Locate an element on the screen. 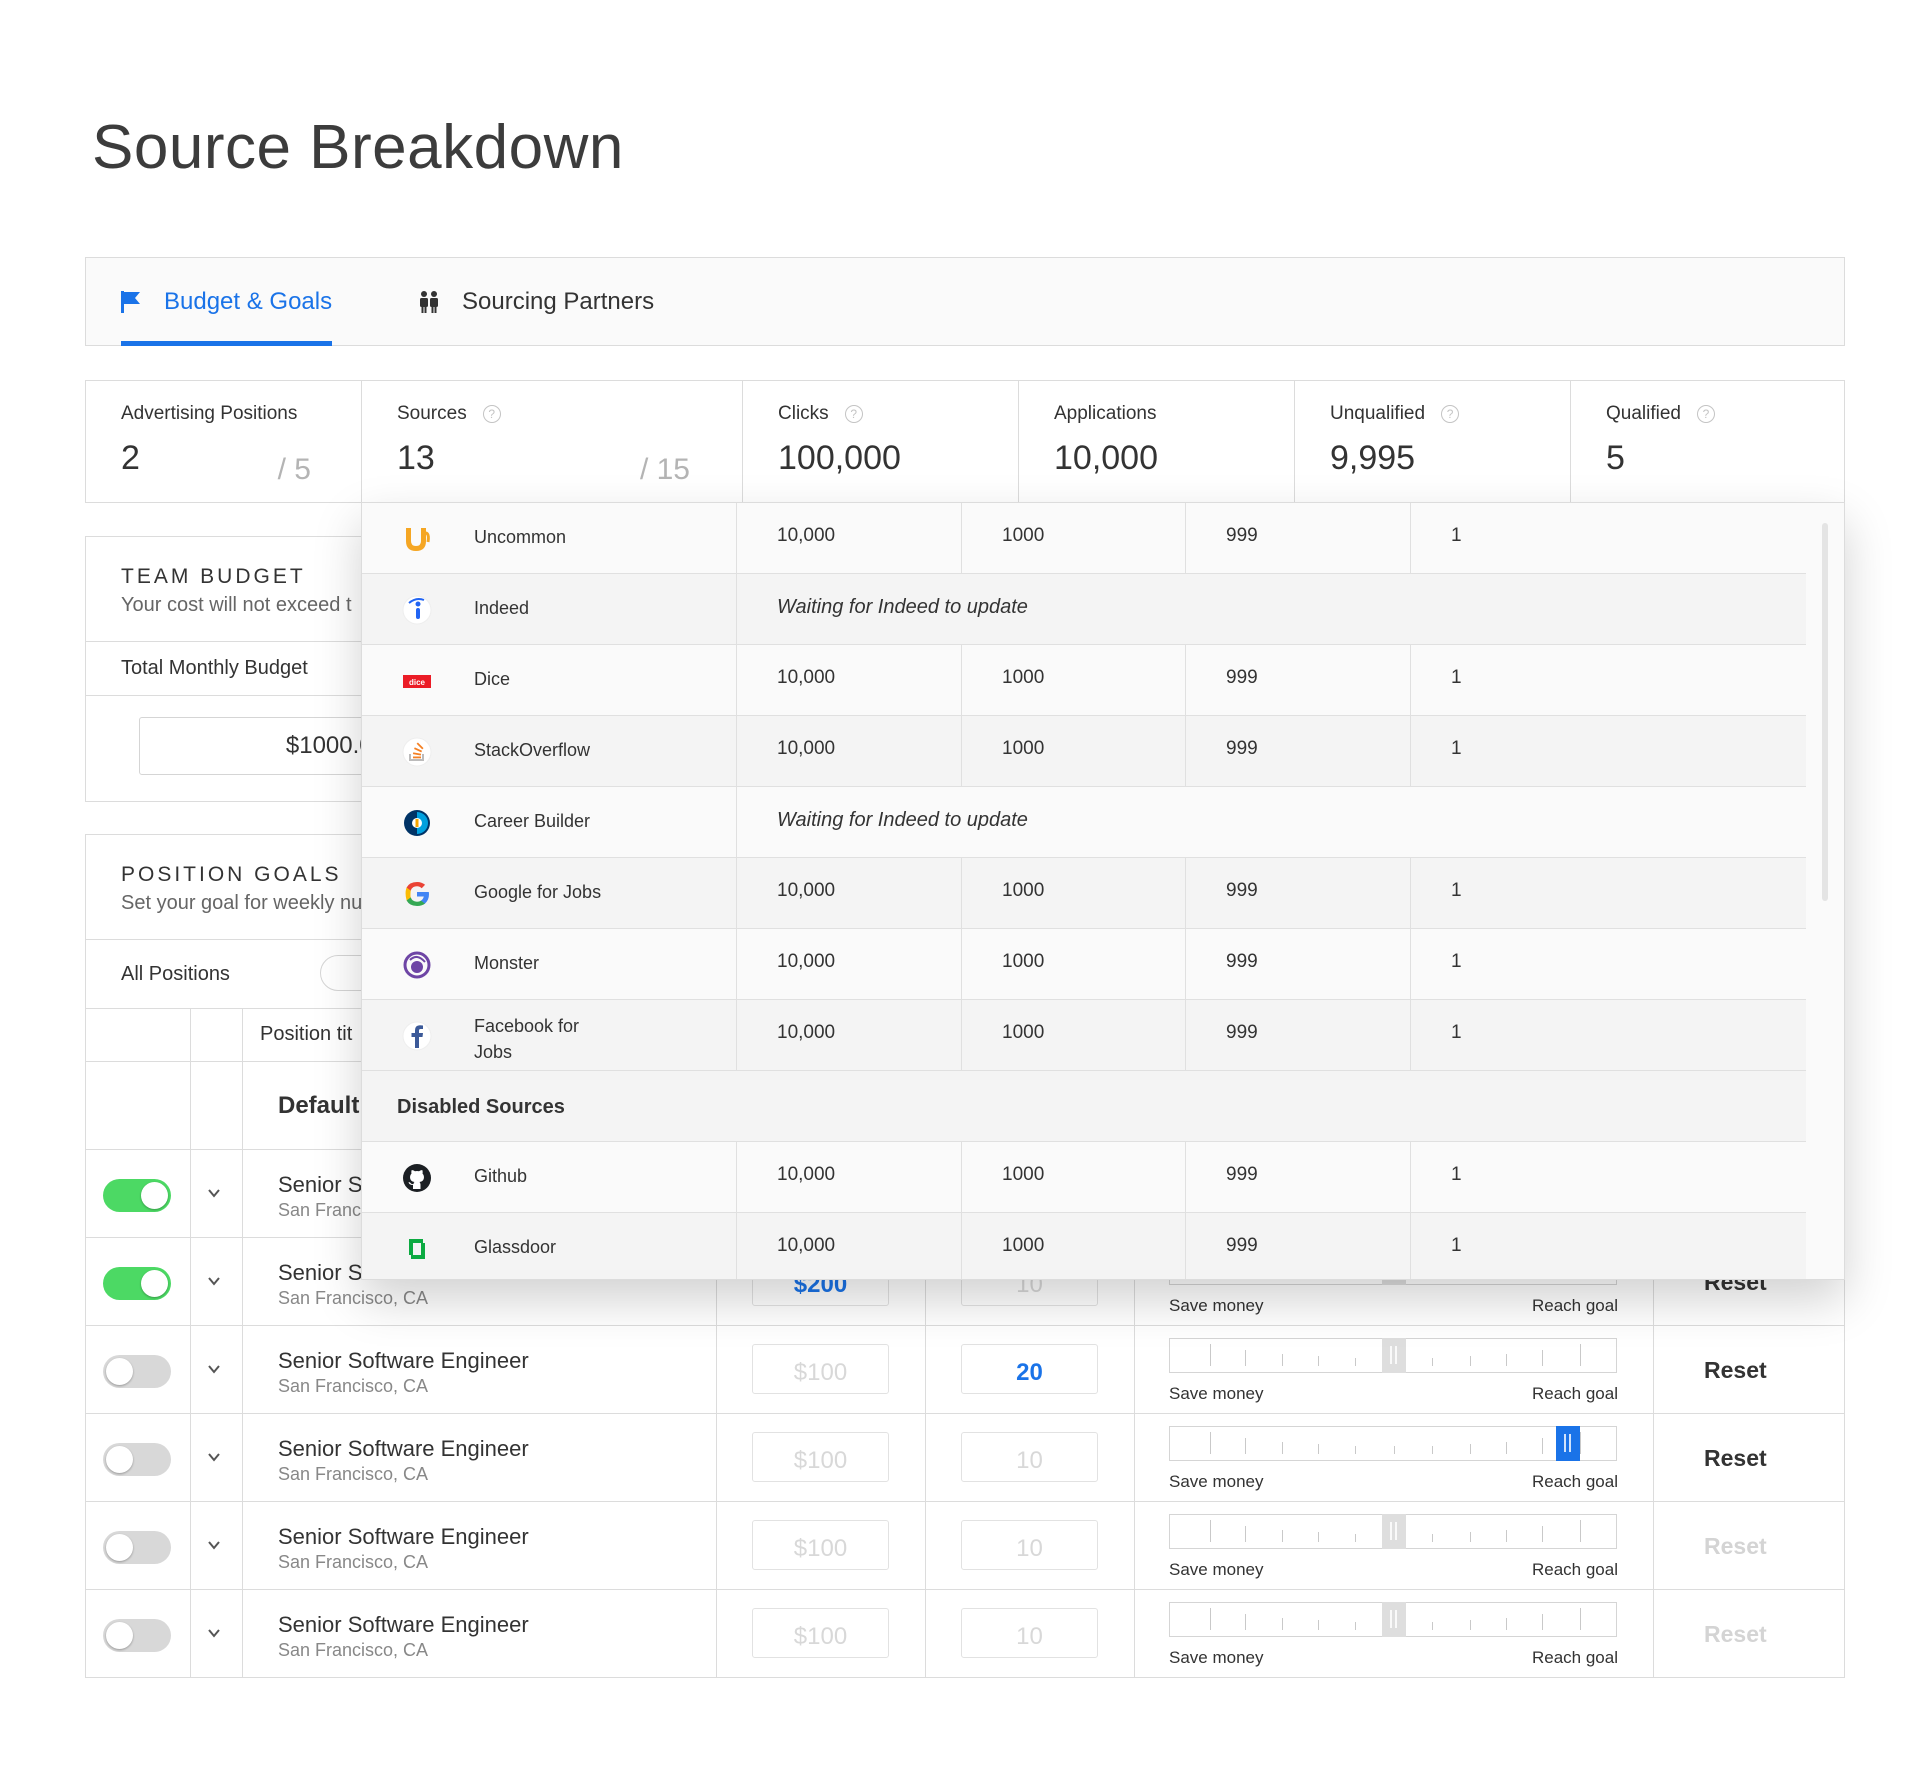 The width and height of the screenshot is (1920, 1786). source-row: StackOverflow 10,000 1000 999 1 is located at coordinates (1084, 751).